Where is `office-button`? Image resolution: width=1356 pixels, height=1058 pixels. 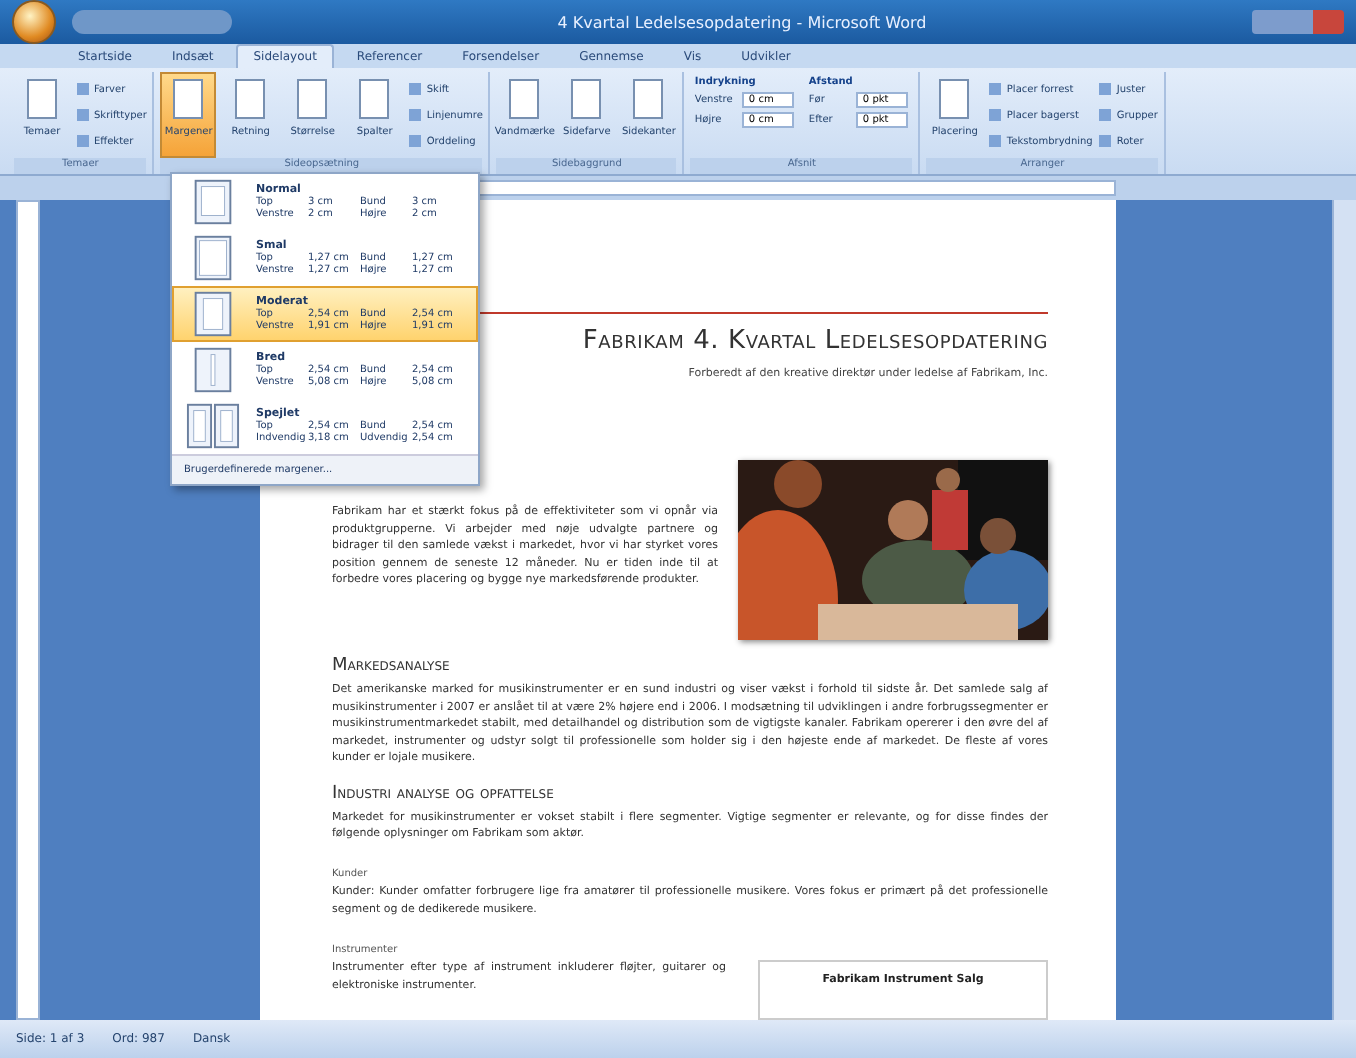
office-button is located at coordinates (34, 22).